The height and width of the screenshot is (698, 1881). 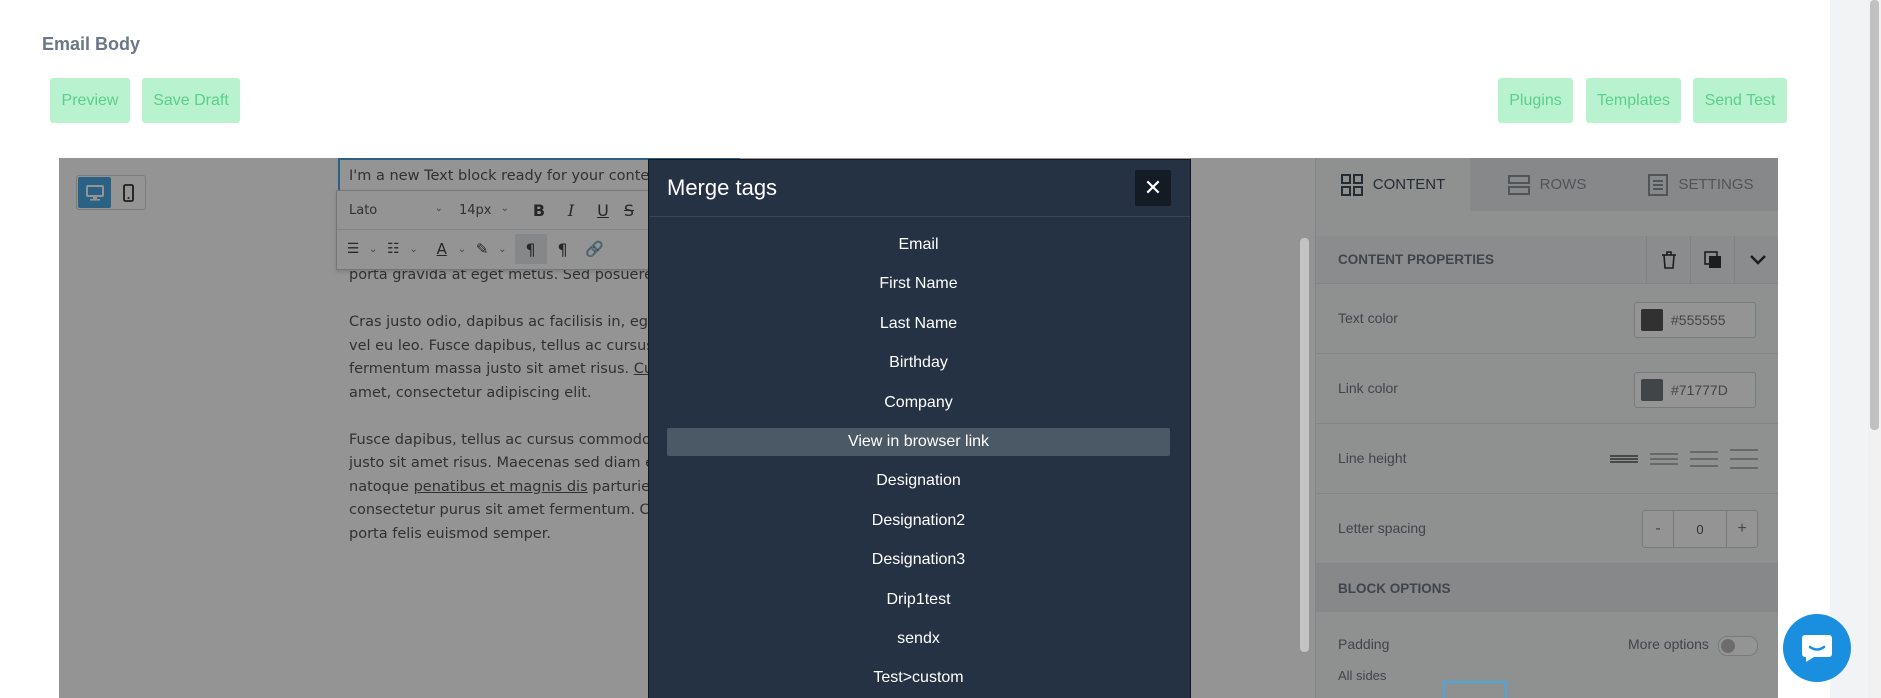 What do you see at coordinates (918, 403) in the screenshot?
I see `merge-tag-item: Company` at bounding box center [918, 403].